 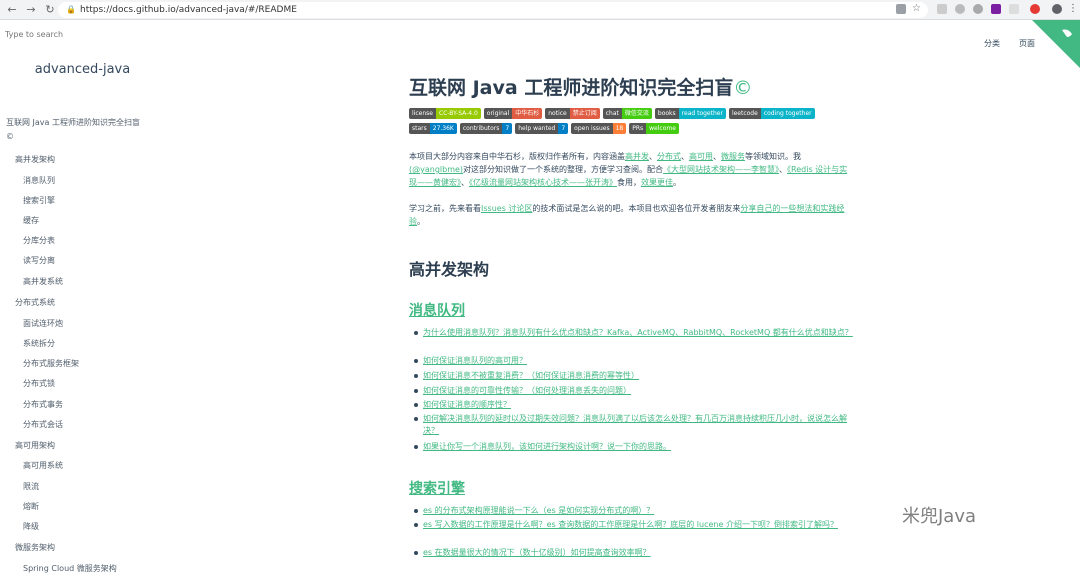 What do you see at coordinates (542, 128) in the screenshot?
I see `badge: help wanted 7` at bounding box center [542, 128].